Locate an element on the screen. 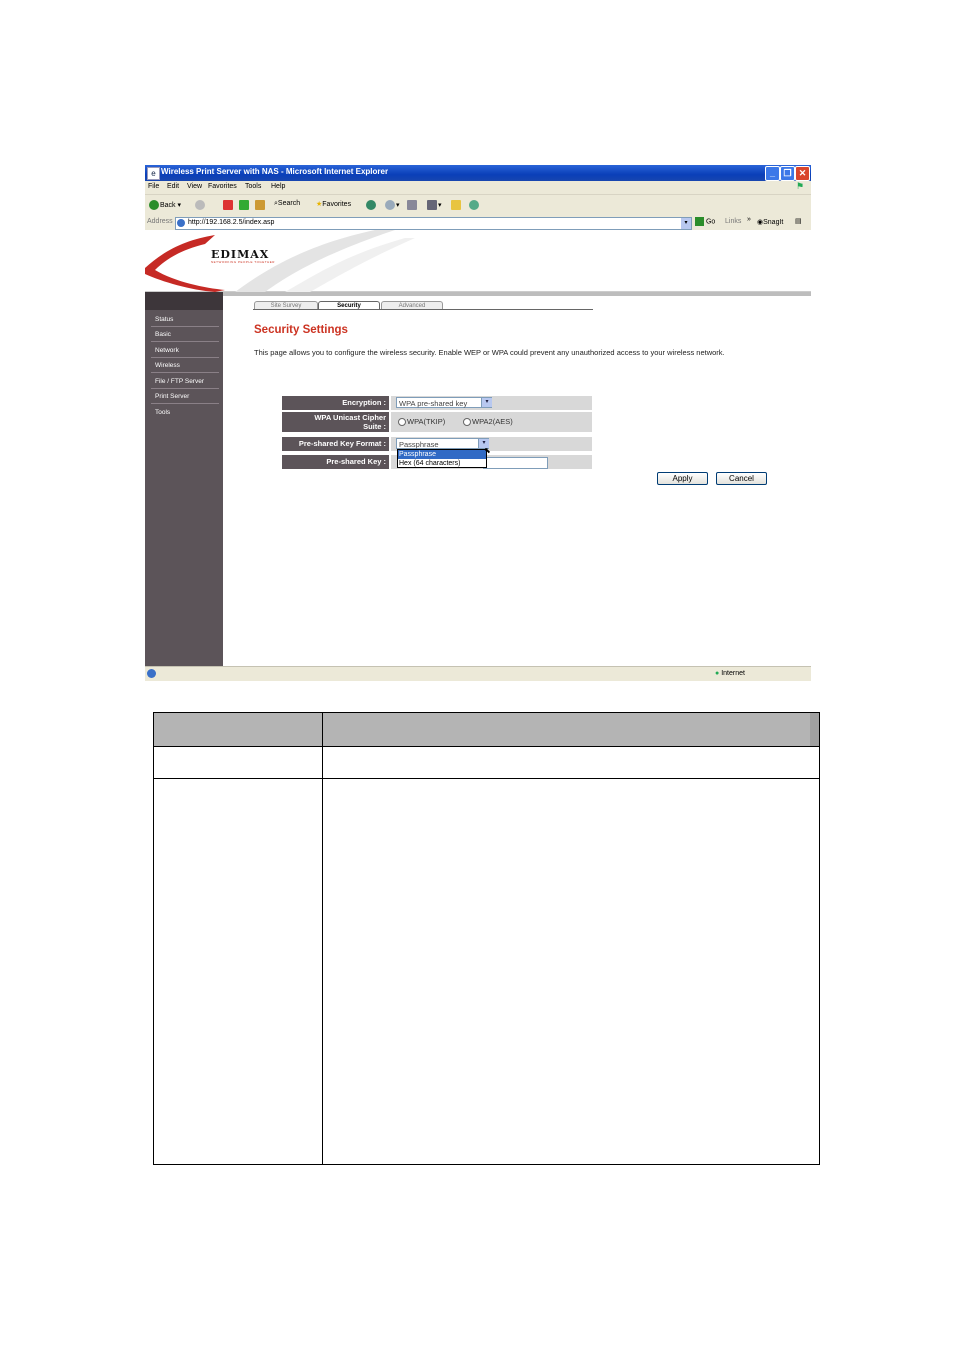 This screenshot has height=1351, width=954. stop-icon is located at coordinates (228, 205).